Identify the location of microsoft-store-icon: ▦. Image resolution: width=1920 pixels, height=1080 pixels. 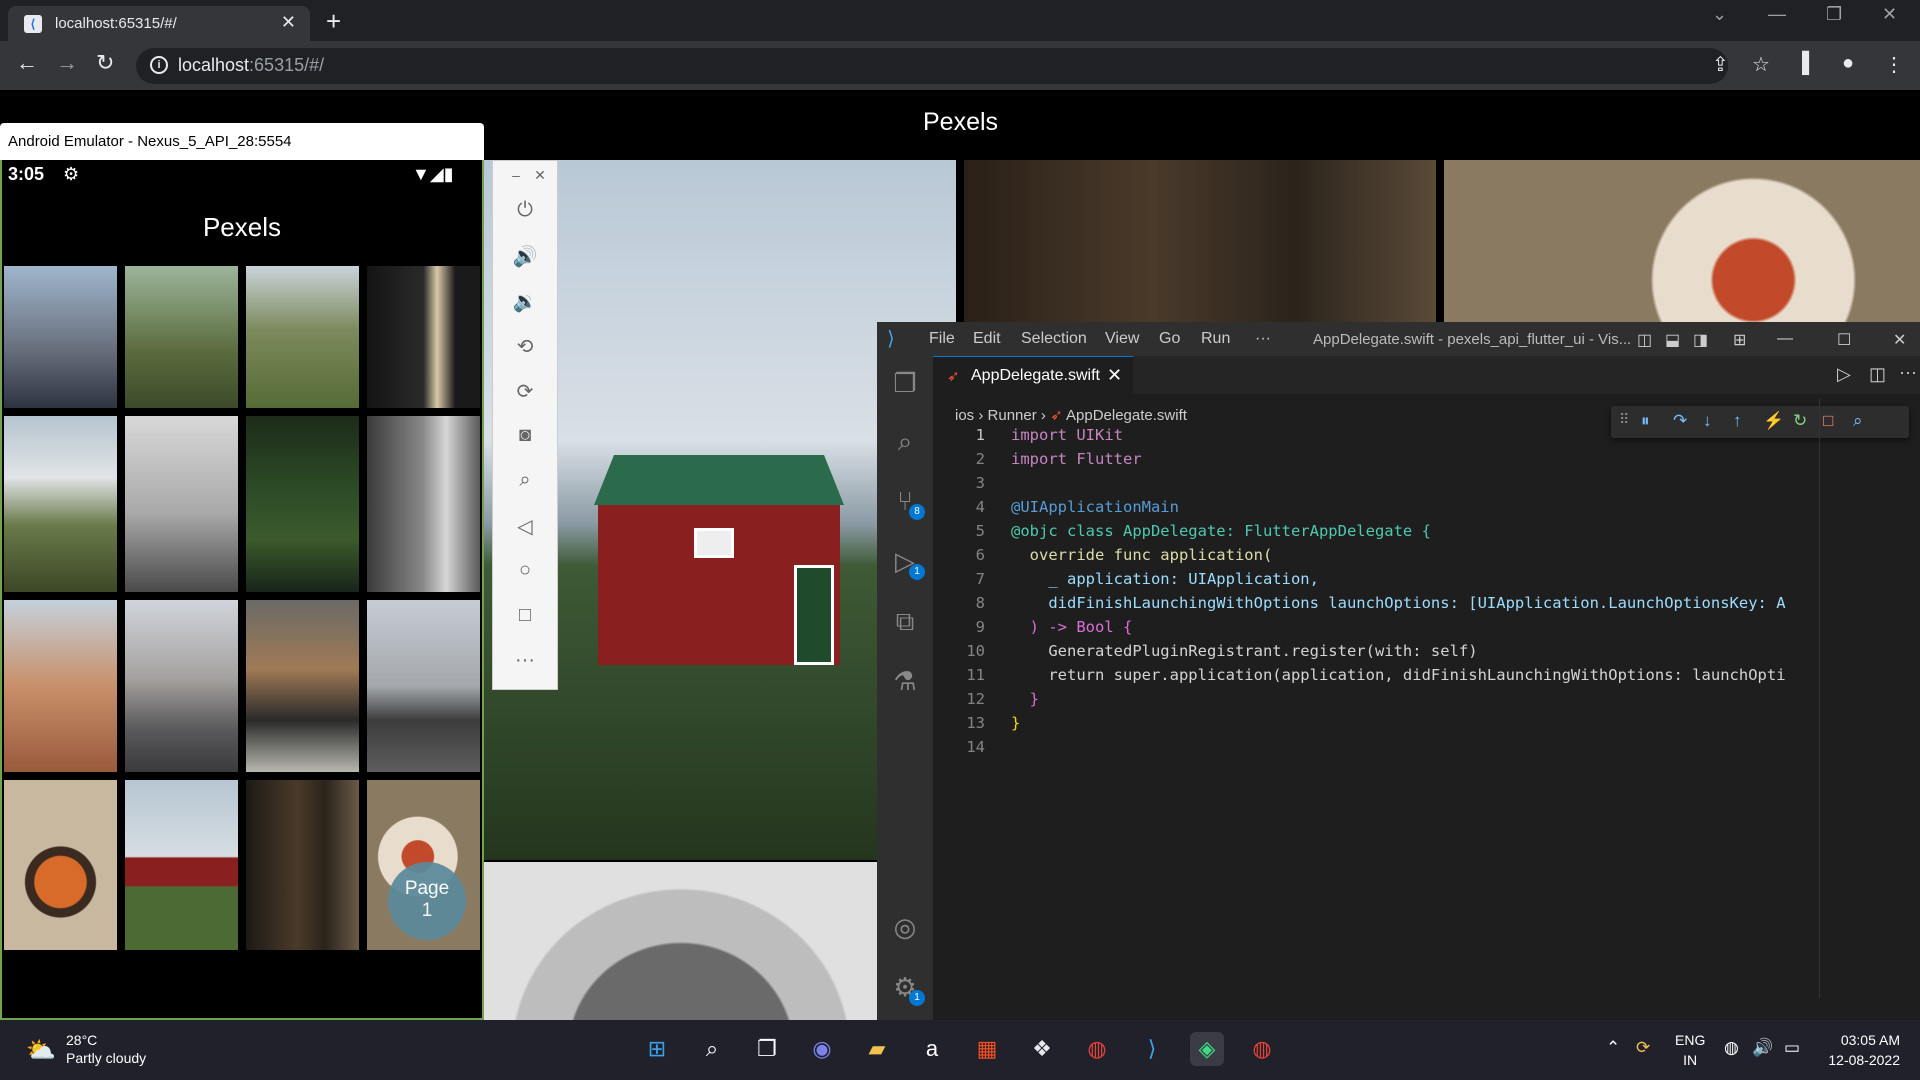
(987, 1049).